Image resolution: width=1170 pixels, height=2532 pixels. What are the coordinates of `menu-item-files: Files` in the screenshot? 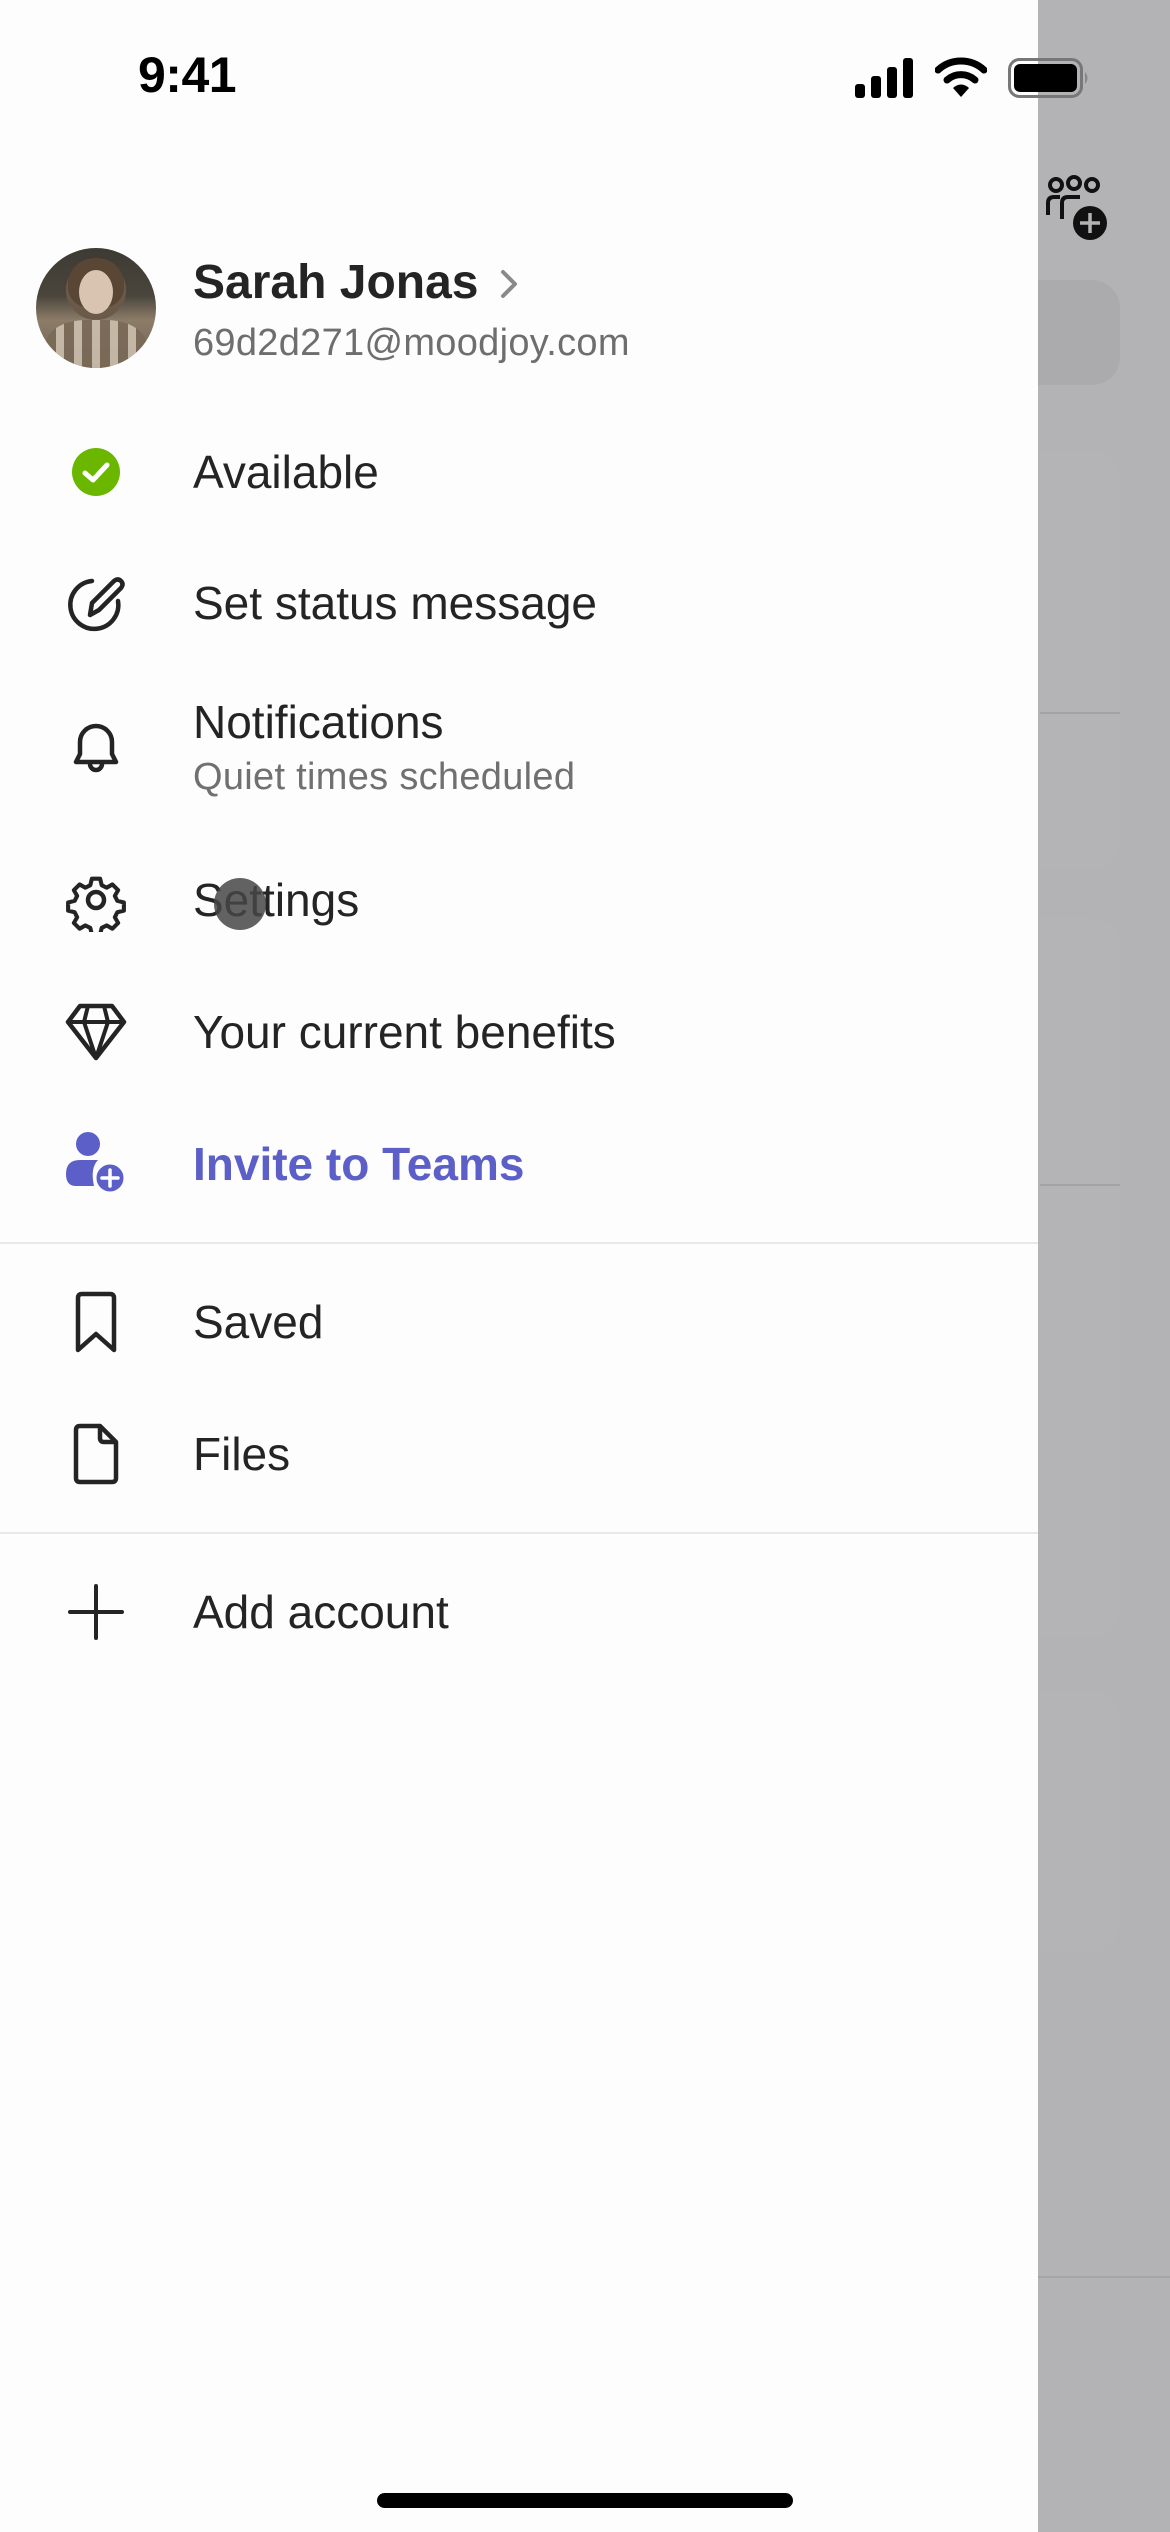 It's located at (519, 1454).